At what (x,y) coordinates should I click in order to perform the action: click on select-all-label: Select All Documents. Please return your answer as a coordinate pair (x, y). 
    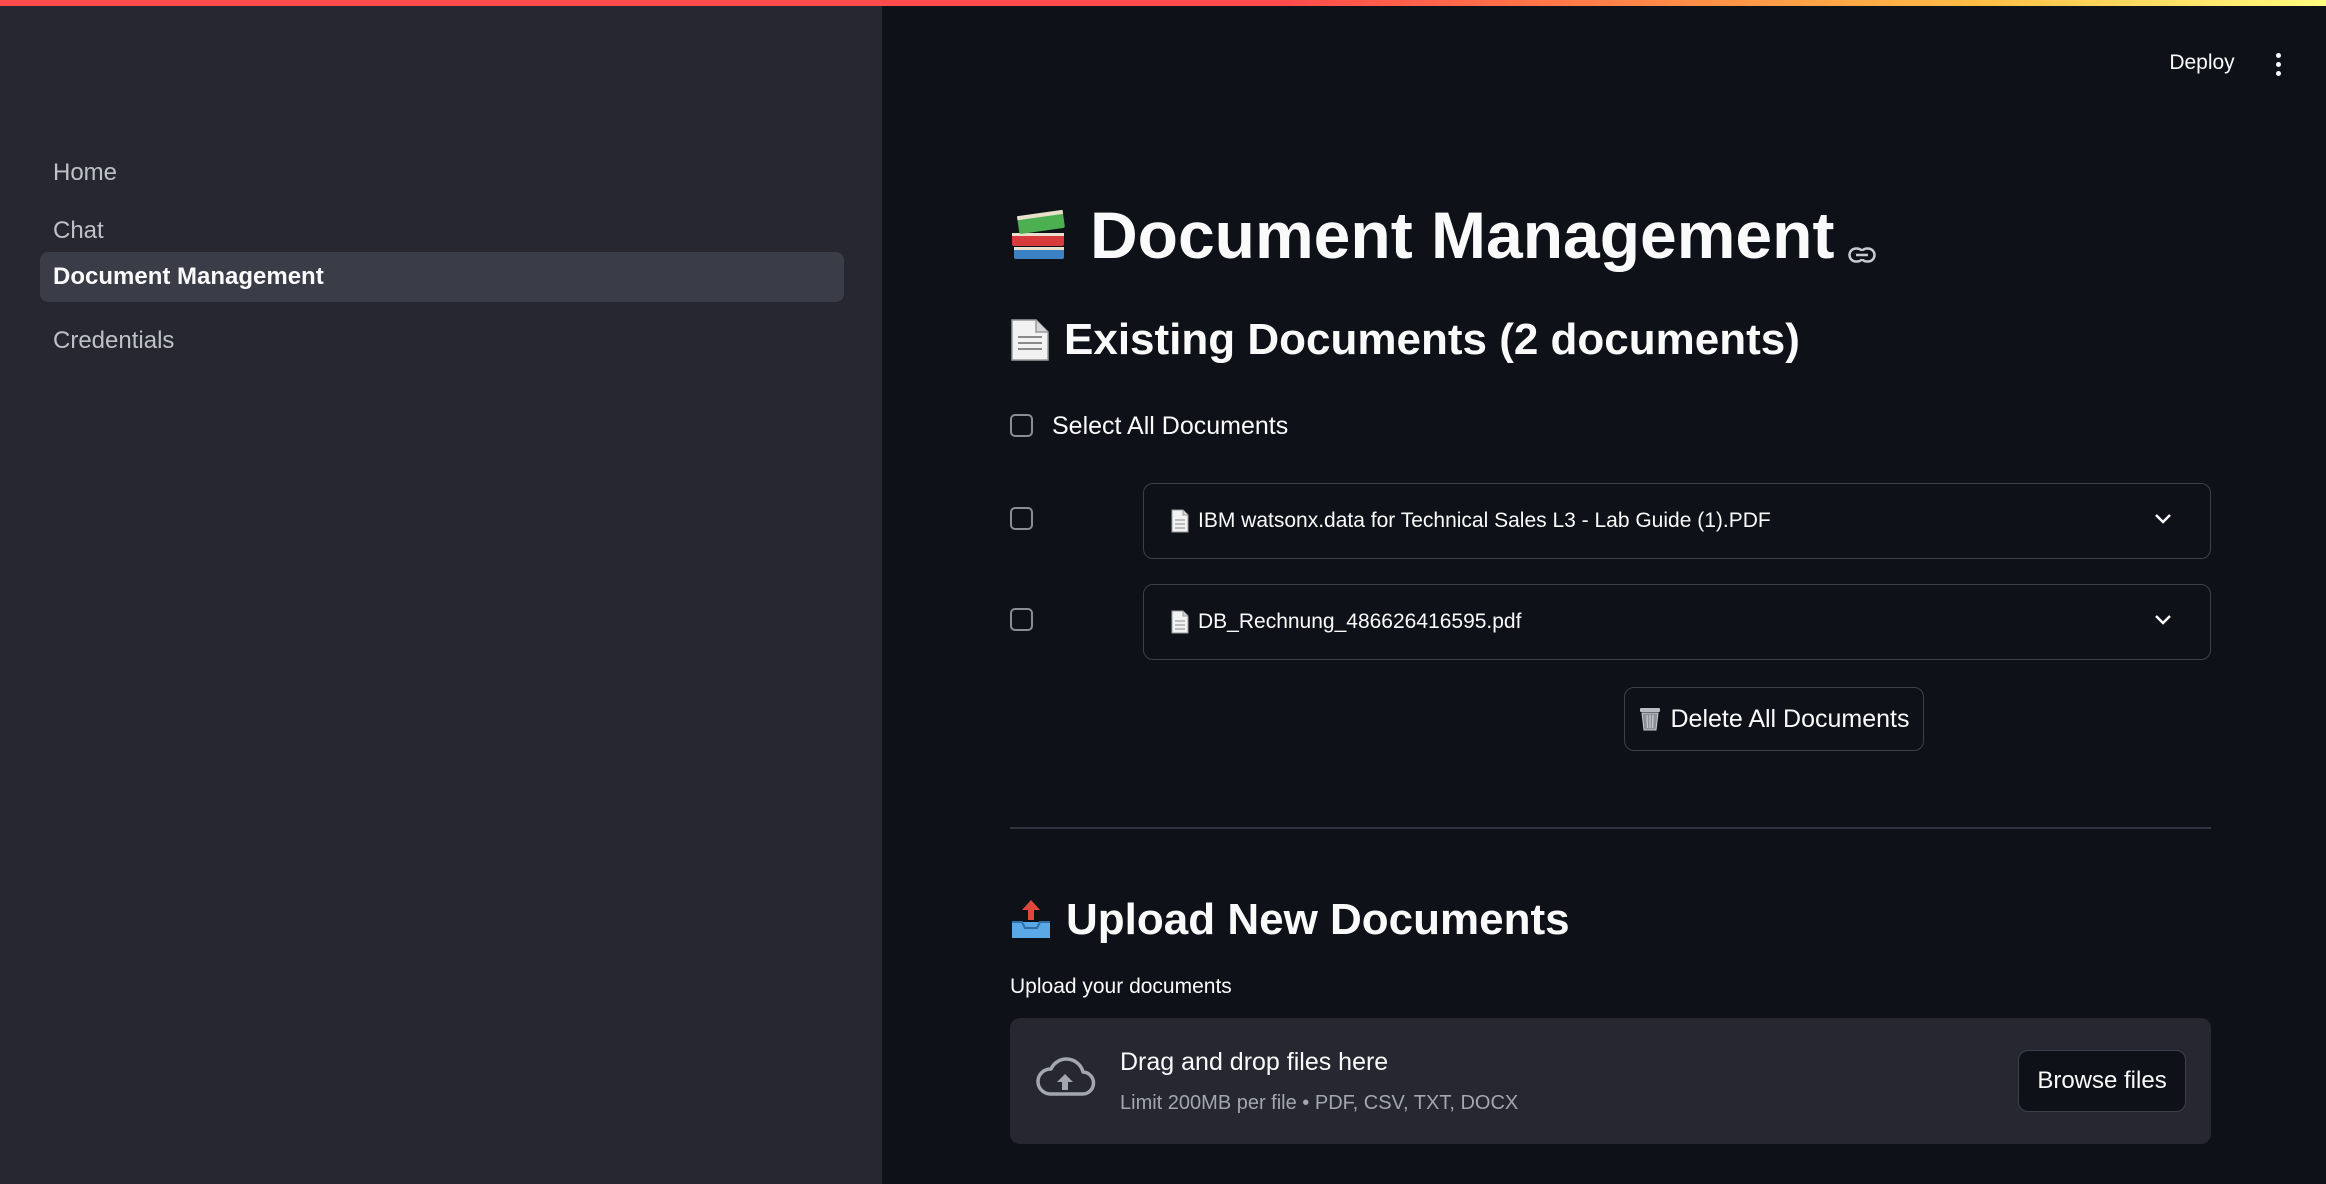
    Looking at the image, I should click on (1170, 426).